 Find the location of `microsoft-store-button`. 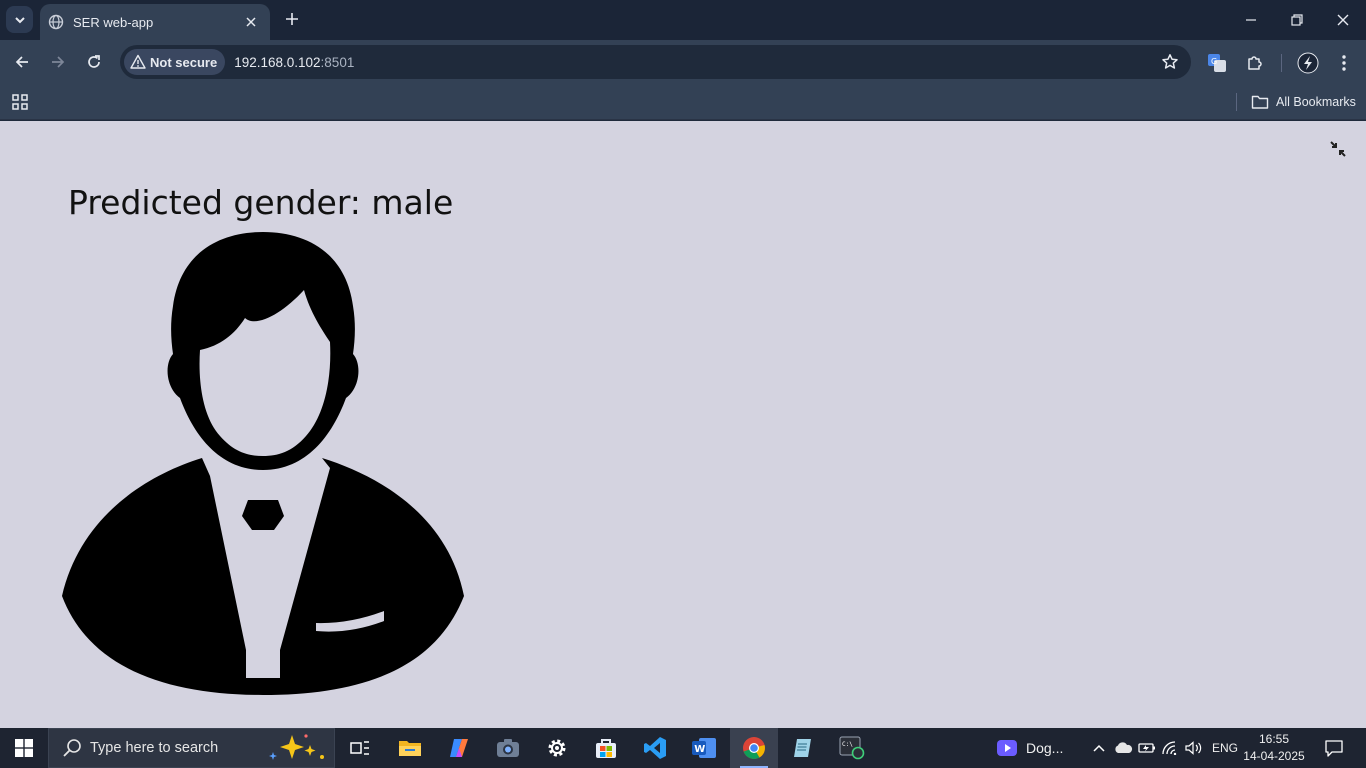

microsoft-store-button is located at coordinates (606, 748).